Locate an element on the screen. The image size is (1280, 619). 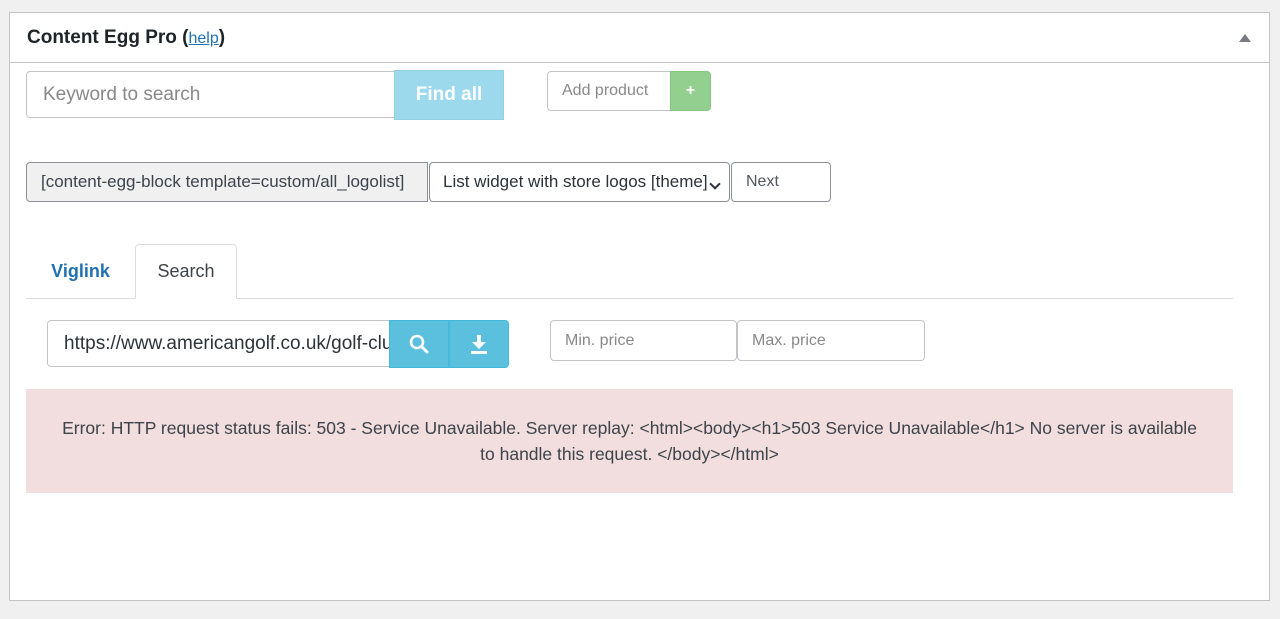
keyword-search-input is located at coordinates (210, 94).